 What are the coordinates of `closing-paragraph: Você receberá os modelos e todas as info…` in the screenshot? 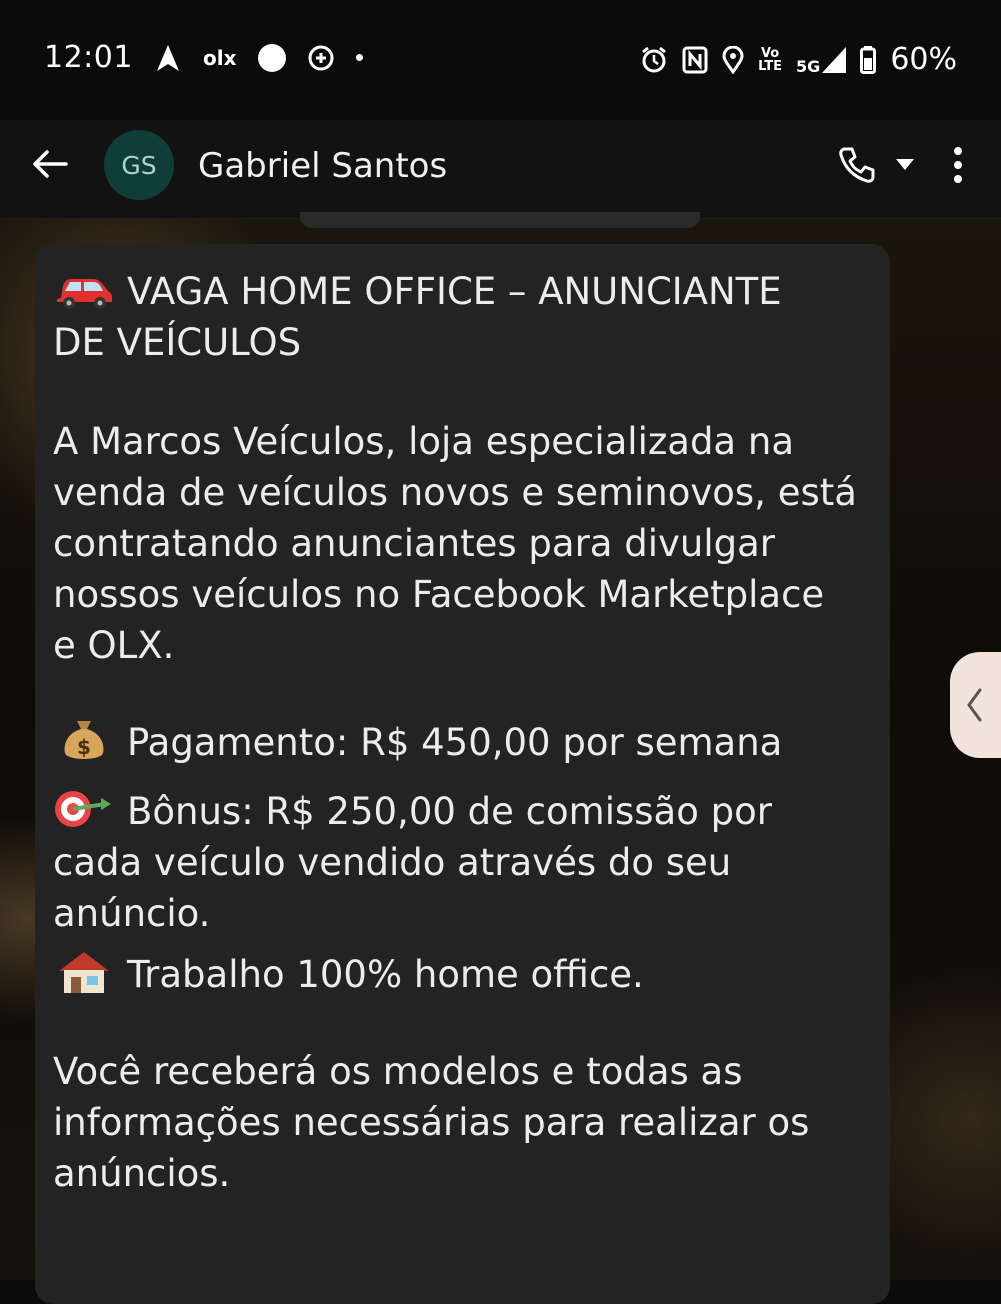 It's located at (461, 1122).